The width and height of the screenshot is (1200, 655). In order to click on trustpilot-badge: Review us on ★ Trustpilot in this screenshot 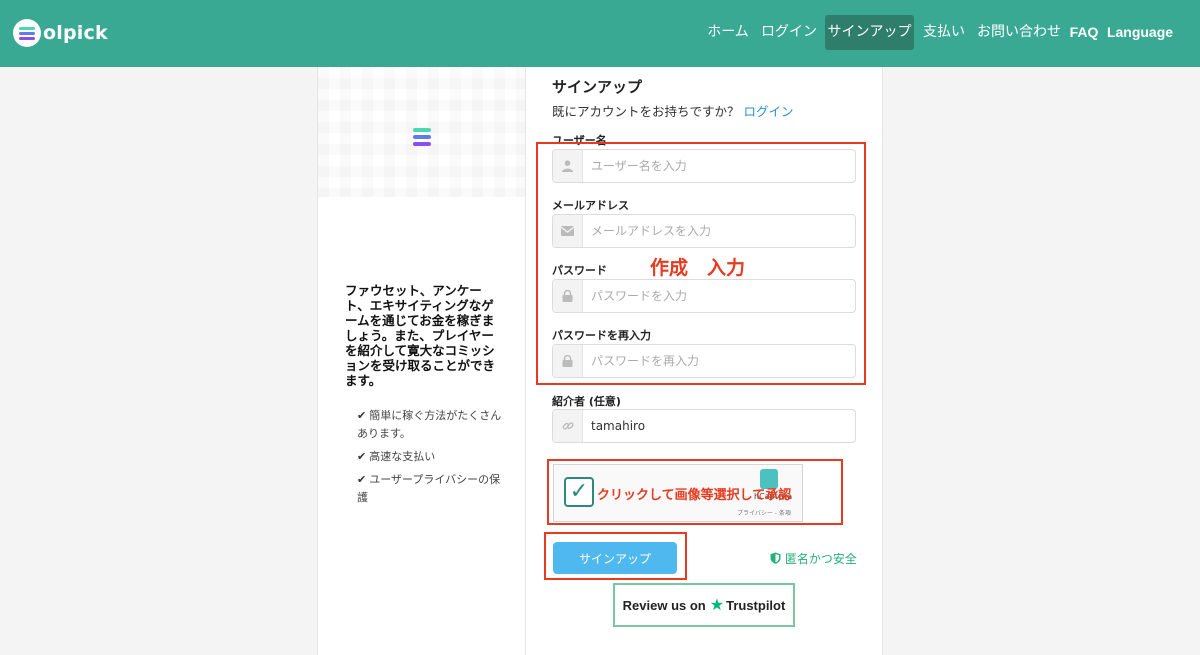, I will do `click(704, 605)`.